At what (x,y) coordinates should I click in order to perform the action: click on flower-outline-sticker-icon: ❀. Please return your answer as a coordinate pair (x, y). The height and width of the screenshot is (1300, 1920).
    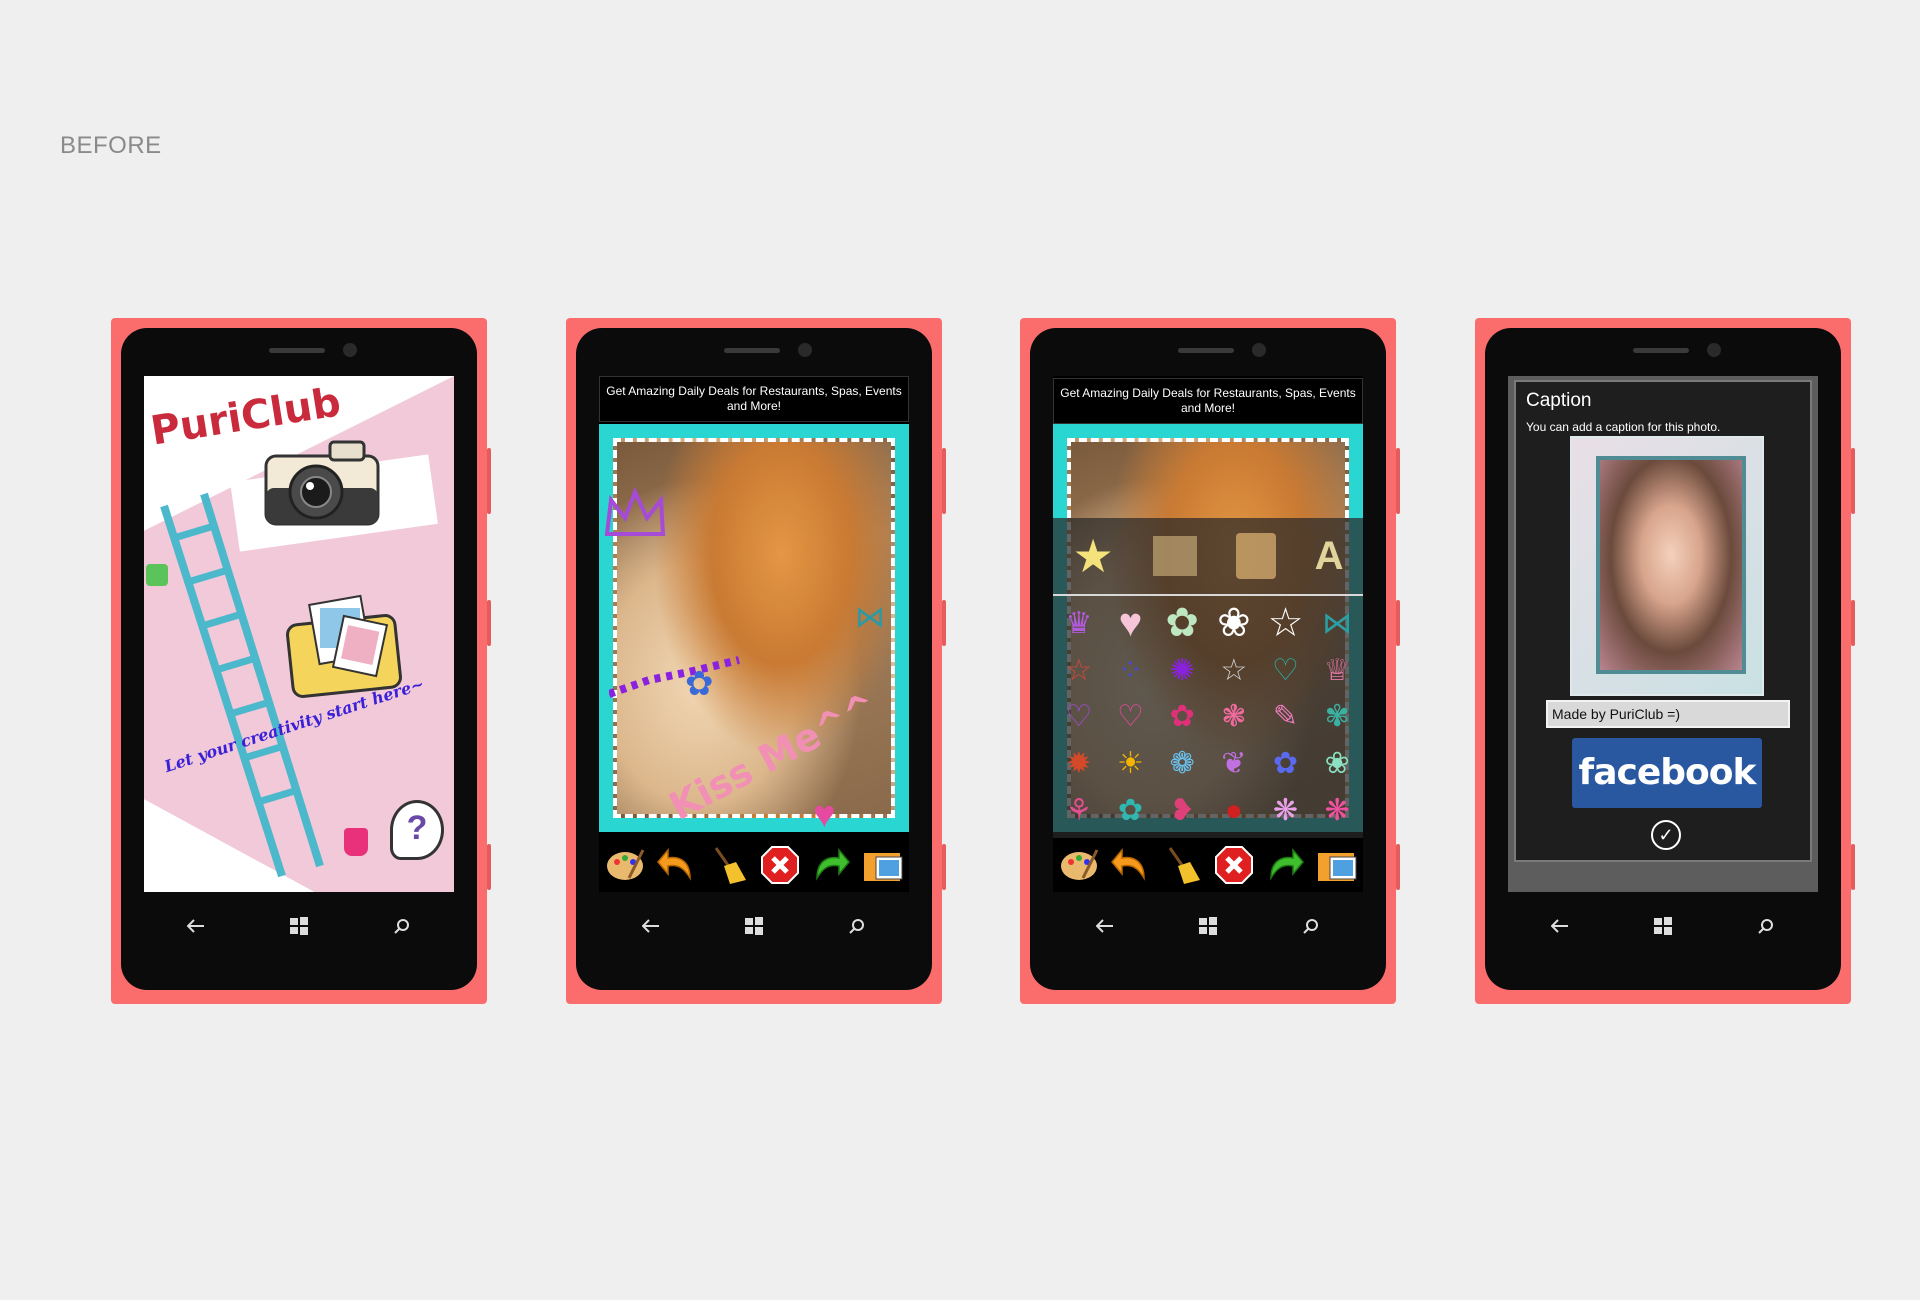
    Looking at the image, I should click on (1234, 623).